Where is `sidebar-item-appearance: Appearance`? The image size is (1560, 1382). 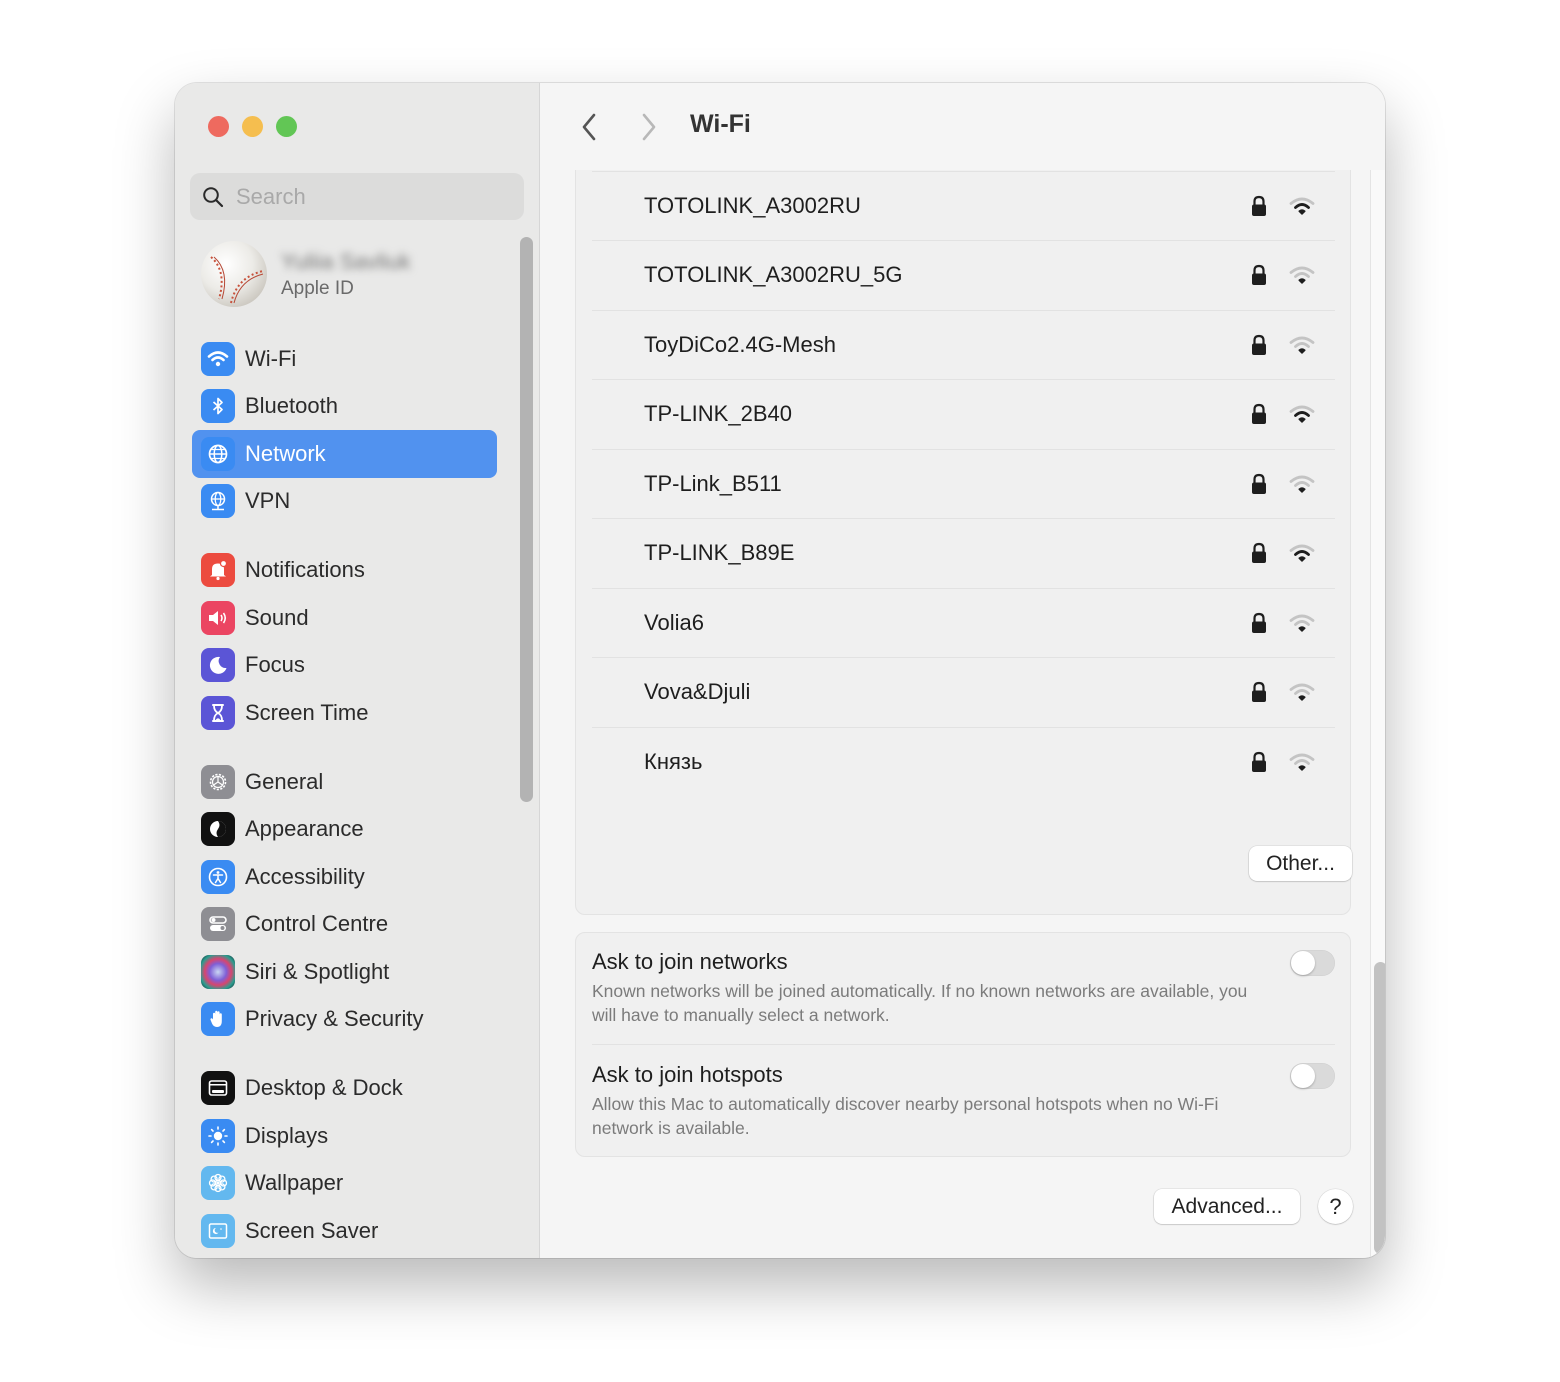
sidebar-item-appearance: Appearance is located at coordinates (344, 830).